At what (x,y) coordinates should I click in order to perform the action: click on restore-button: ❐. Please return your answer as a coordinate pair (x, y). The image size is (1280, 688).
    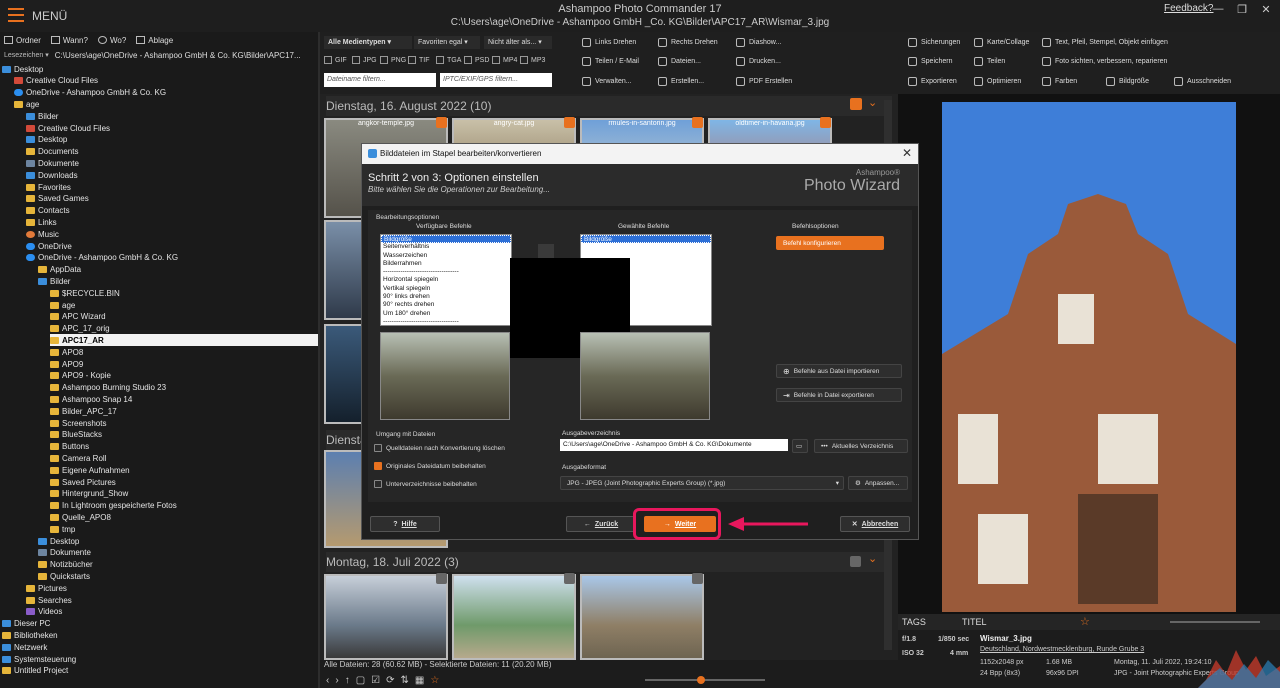
    Looking at the image, I should click on (1242, 9).